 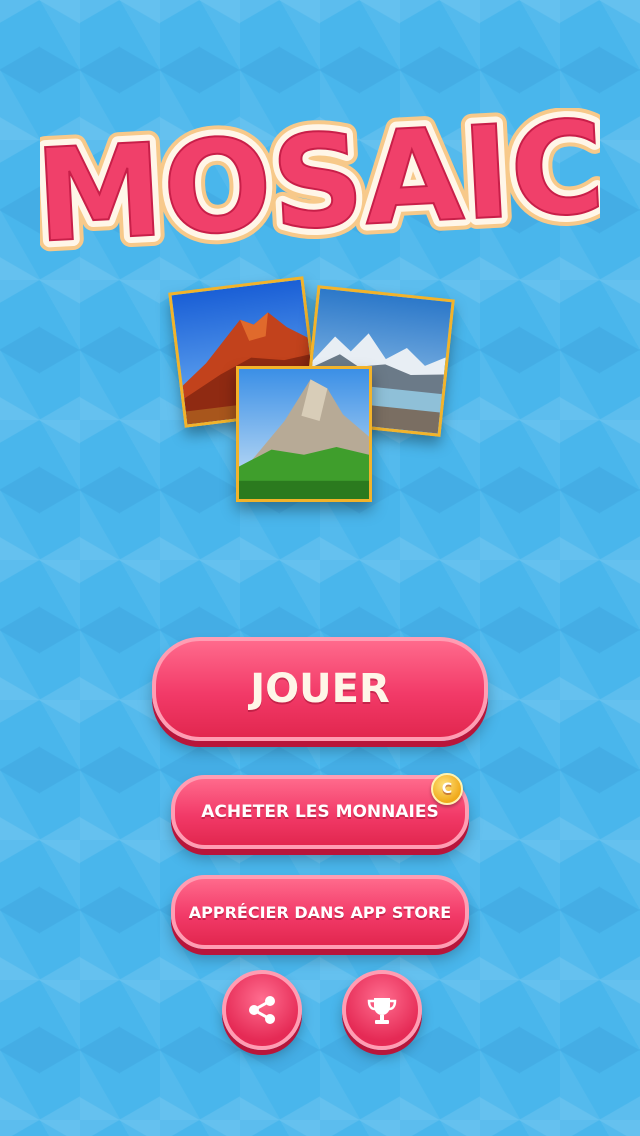 What do you see at coordinates (304, 434) in the screenshot?
I see `photo-green-mountain` at bounding box center [304, 434].